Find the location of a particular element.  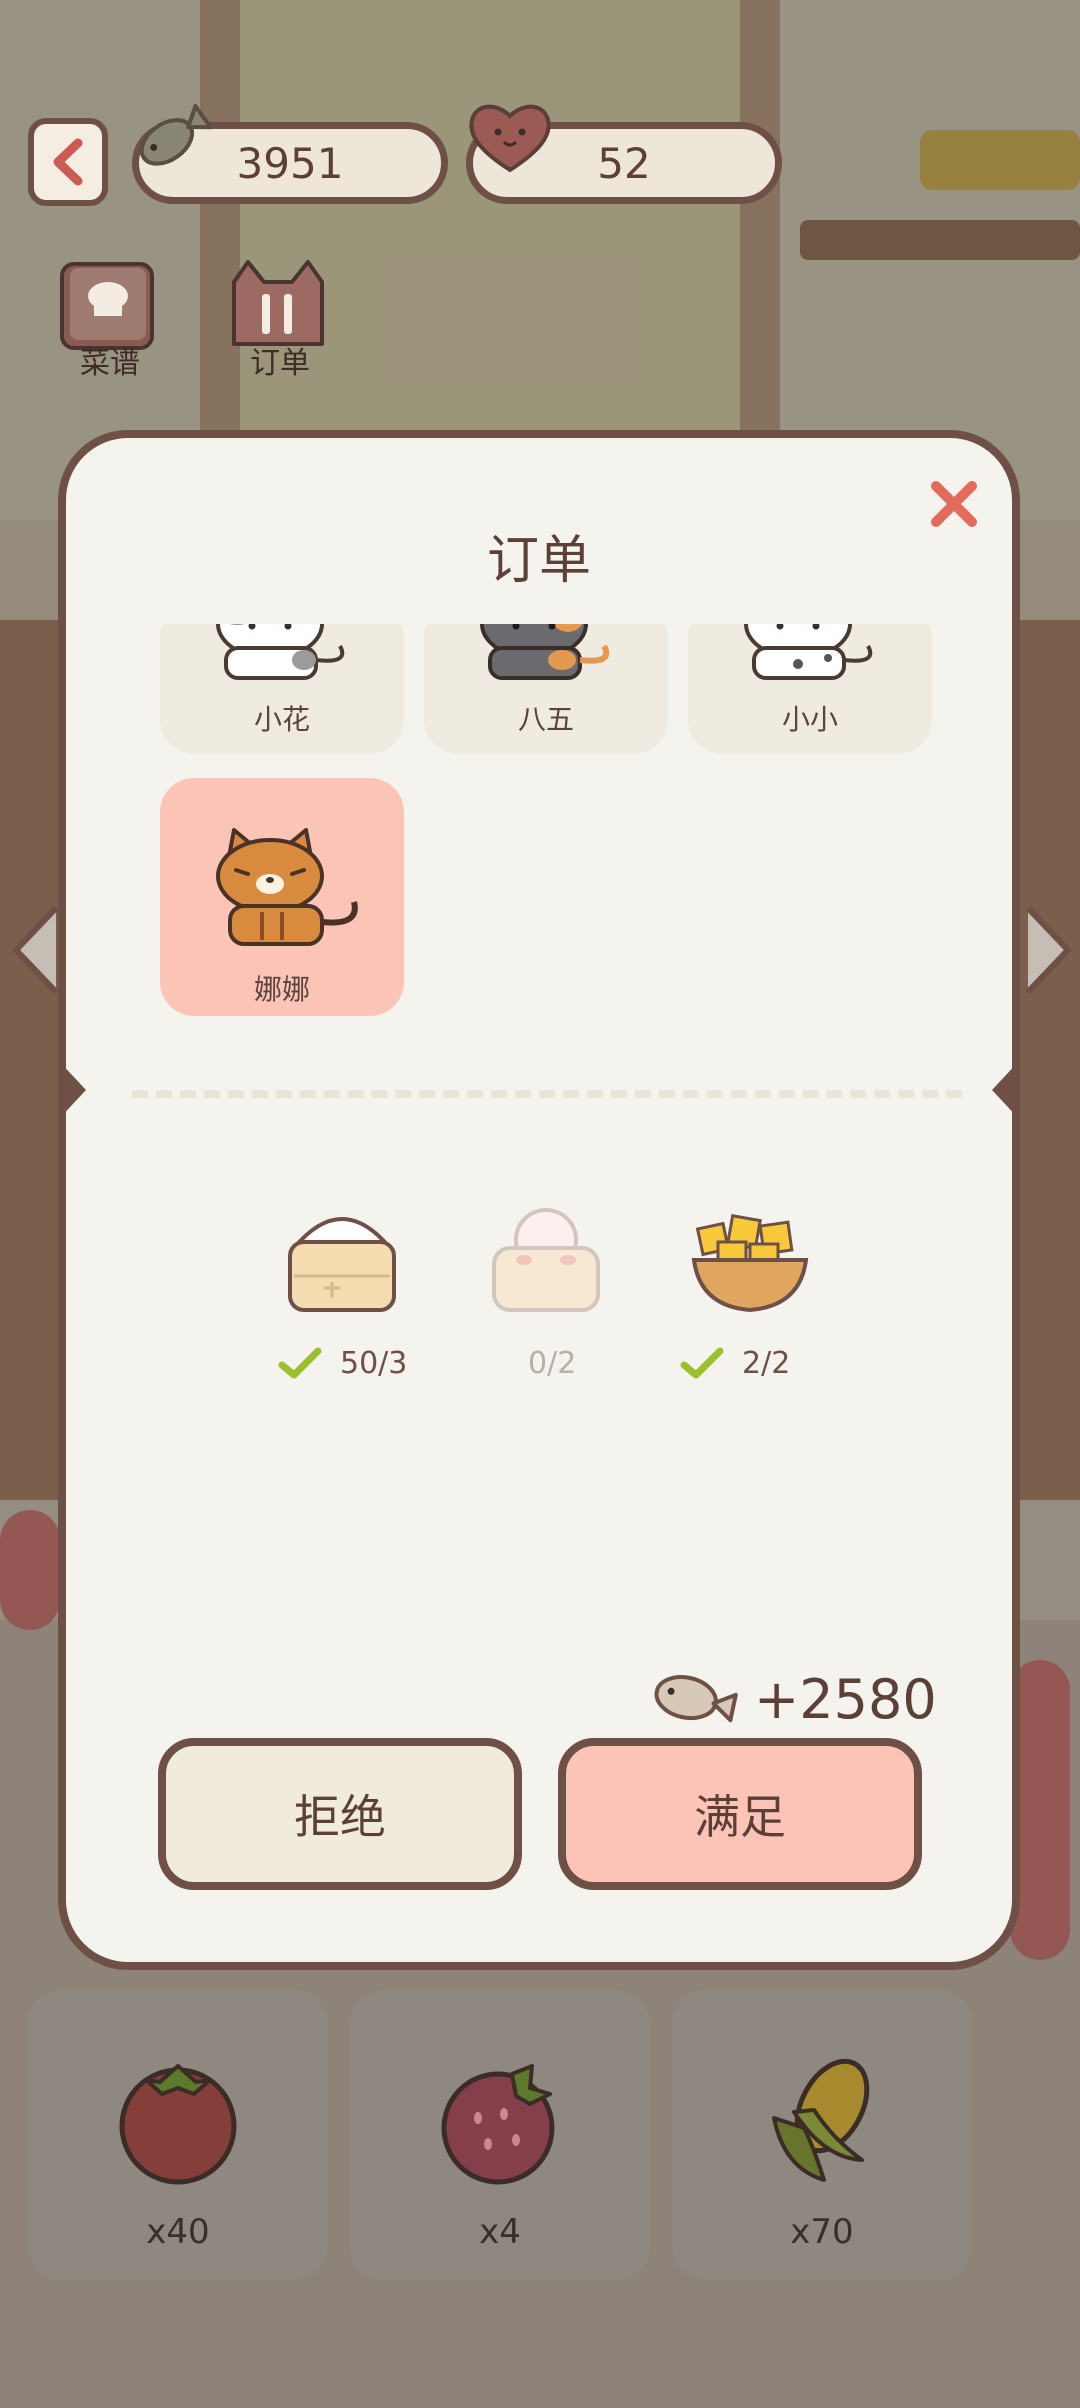

reward-display: +2580 is located at coordinates (792, 1699).